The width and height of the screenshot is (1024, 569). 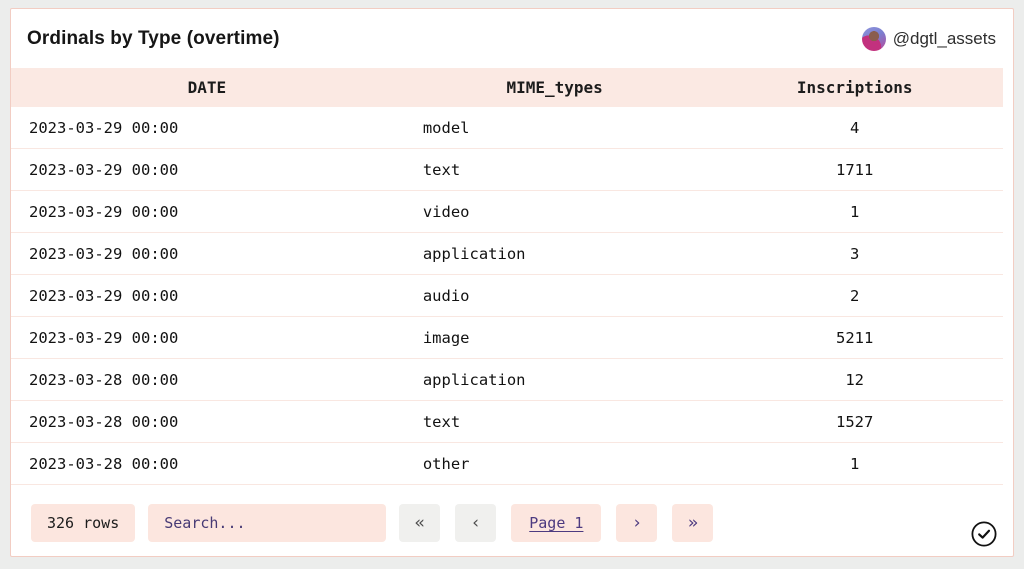 What do you see at coordinates (207, 87) in the screenshot?
I see `column-header-date: DATE` at bounding box center [207, 87].